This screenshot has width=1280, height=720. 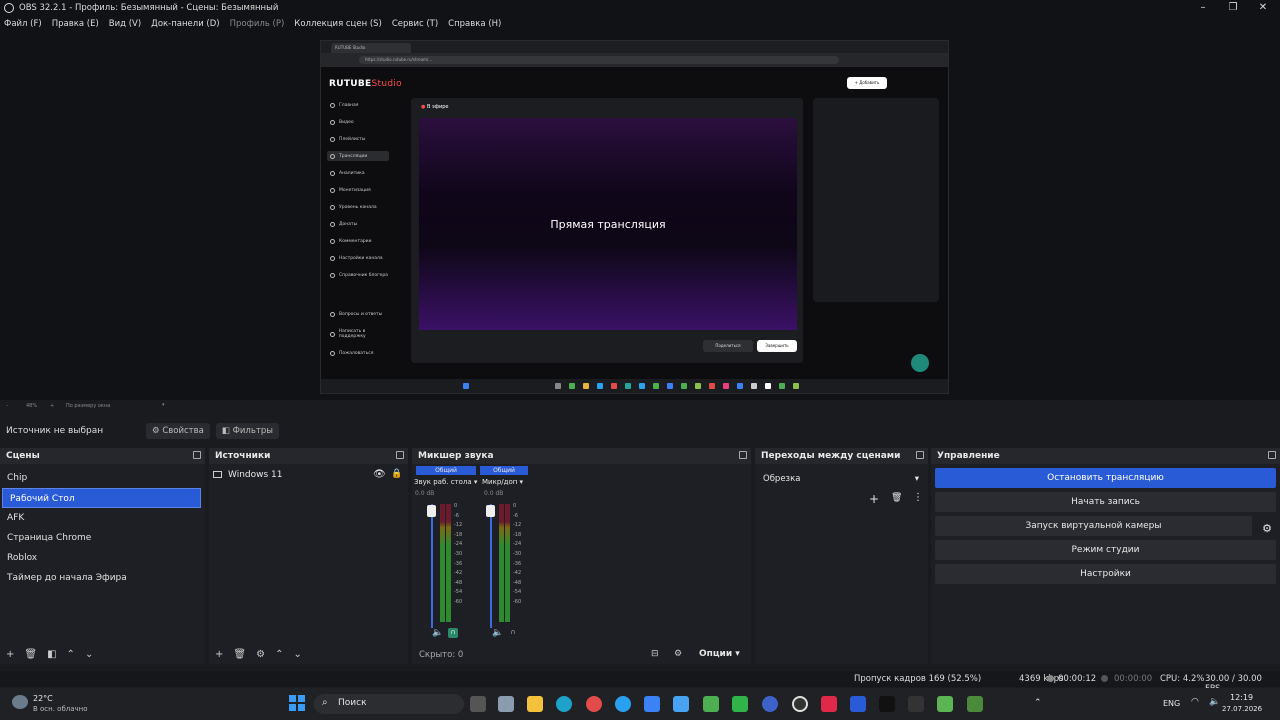 I want to click on filters-button: ◧ Фильтры, so click(x=247, y=431).